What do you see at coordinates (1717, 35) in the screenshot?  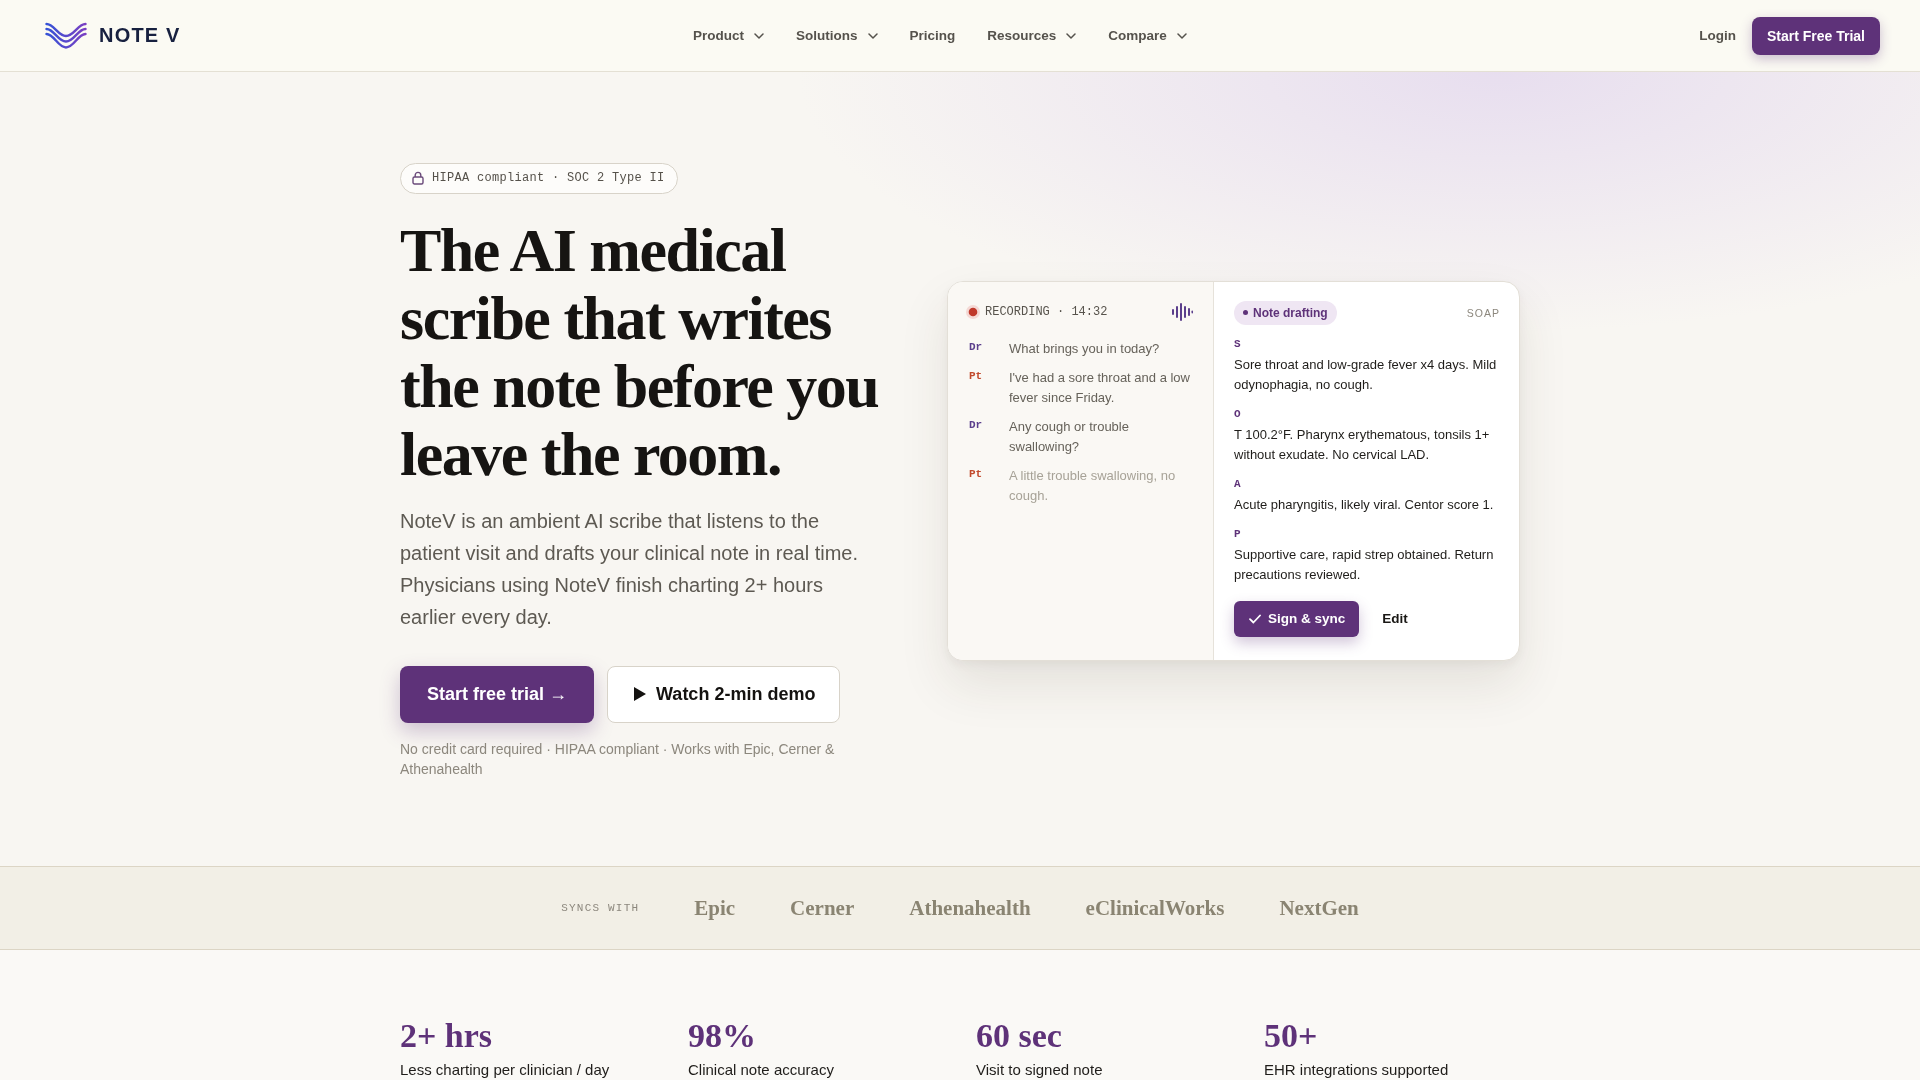 I see `login-link: Login` at bounding box center [1717, 35].